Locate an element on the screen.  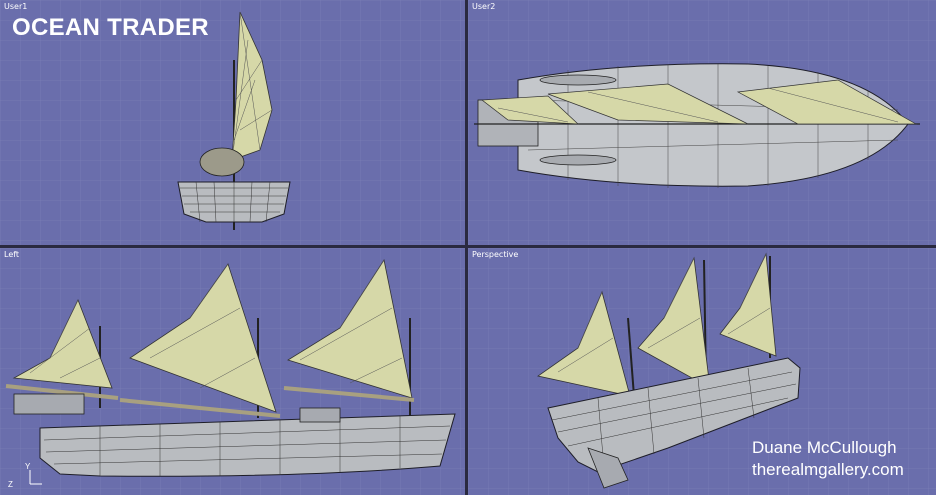
viewport-label: Perspective is located at coordinates (495, 254).